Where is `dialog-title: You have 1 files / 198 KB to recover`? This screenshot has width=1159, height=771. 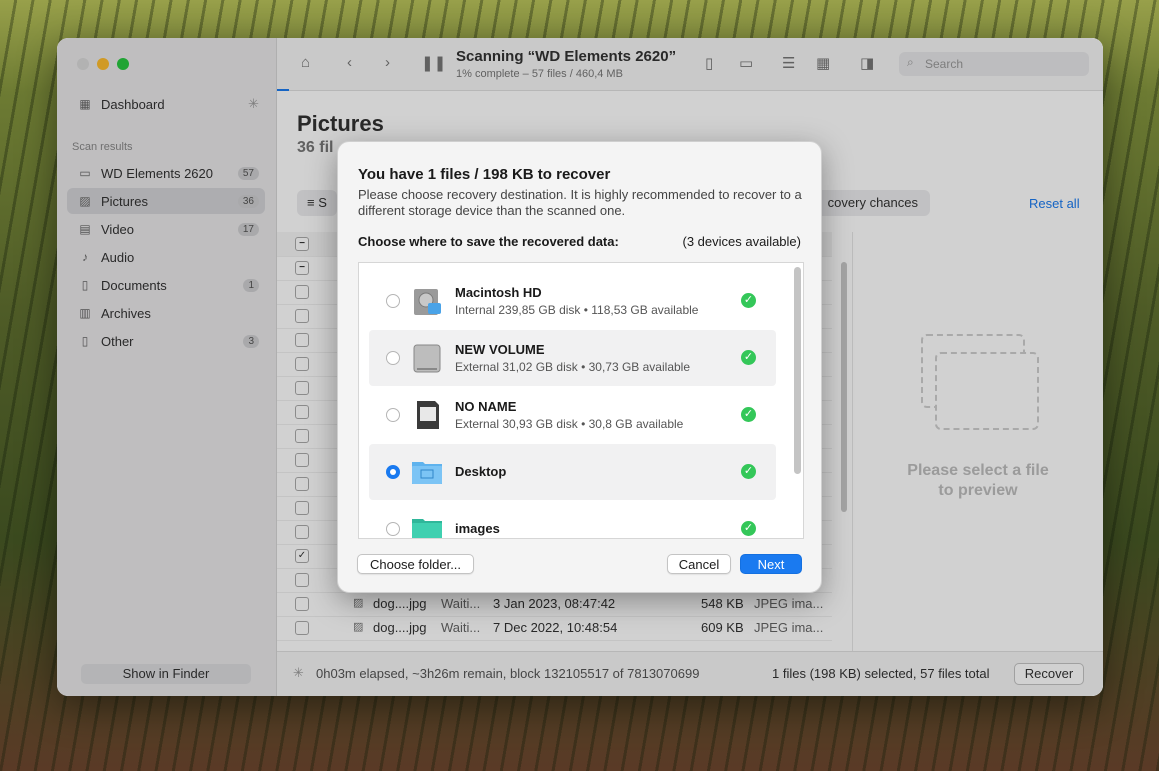 dialog-title: You have 1 files / 198 KB to recover is located at coordinates (484, 174).